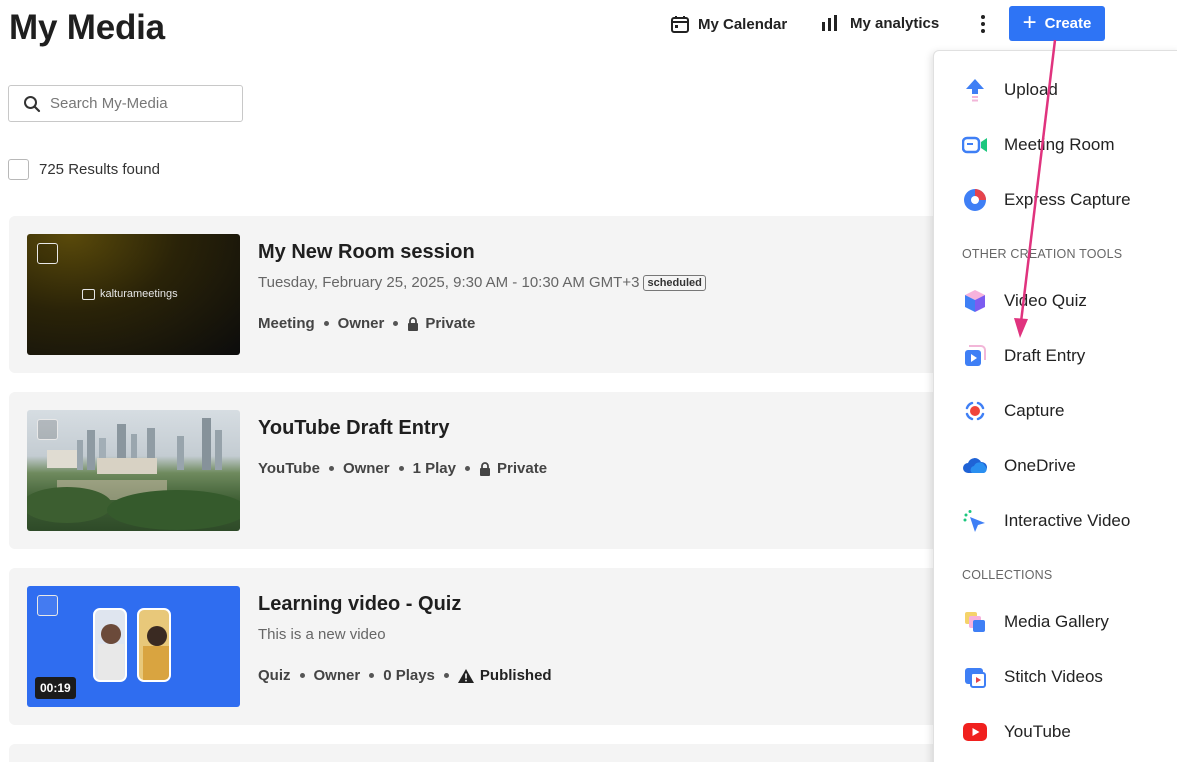  What do you see at coordinates (55, 688) in the screenshot?
I see `duration-badge: 00:19` at bounding box center [55, 688].